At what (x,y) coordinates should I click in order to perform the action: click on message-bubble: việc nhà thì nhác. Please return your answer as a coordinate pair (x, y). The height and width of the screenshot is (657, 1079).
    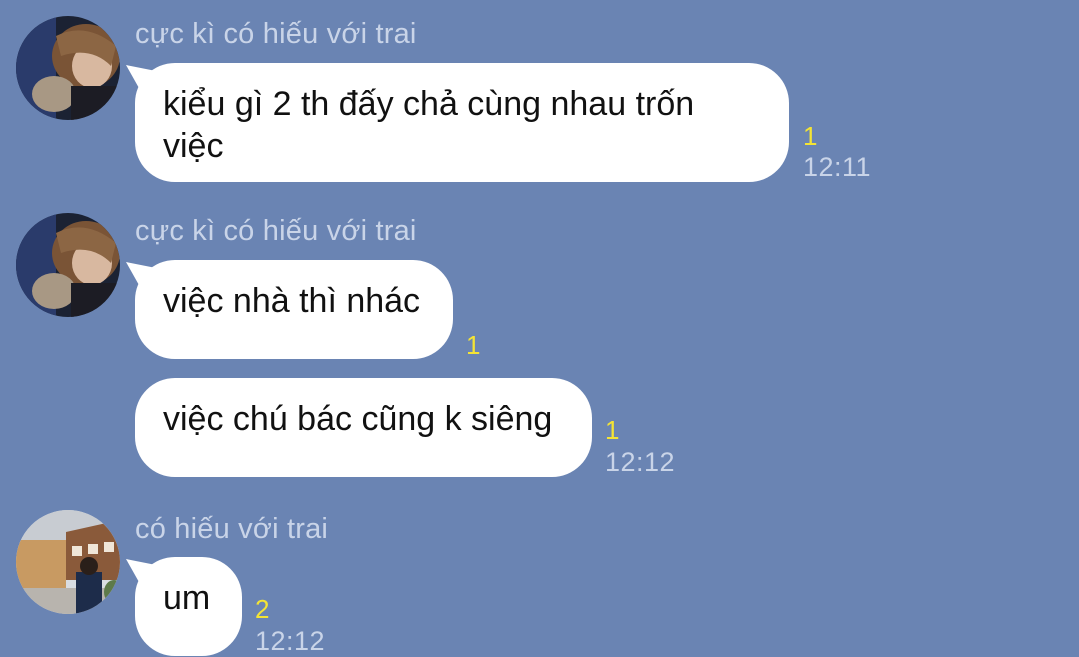
    Looking at the image, I should click on (294, 309).